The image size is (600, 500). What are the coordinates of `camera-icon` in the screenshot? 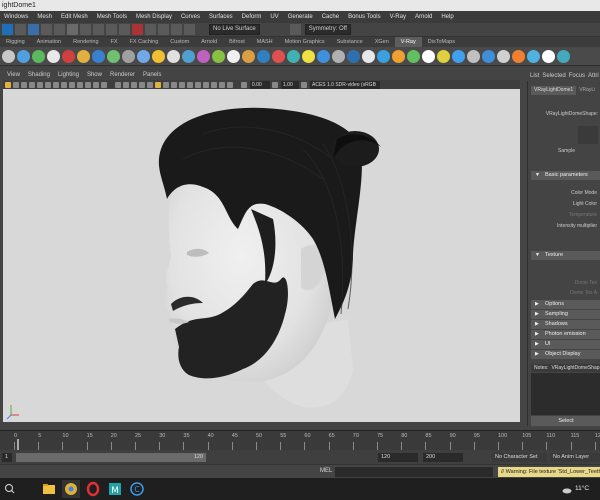 It's located at (8, 84).